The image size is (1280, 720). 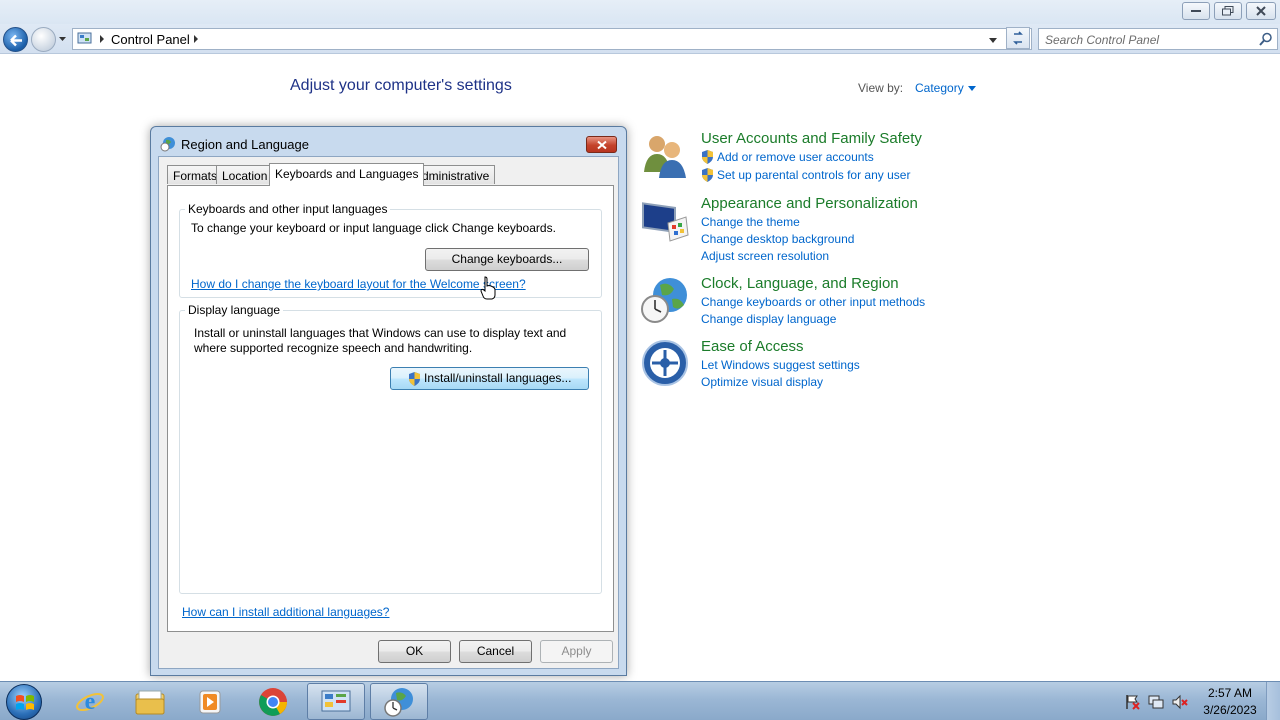 What do you see at coordinates (939, 88) in the screenshot?
I see `view-by-dropdown: Category` at bounding box center [939, 88].